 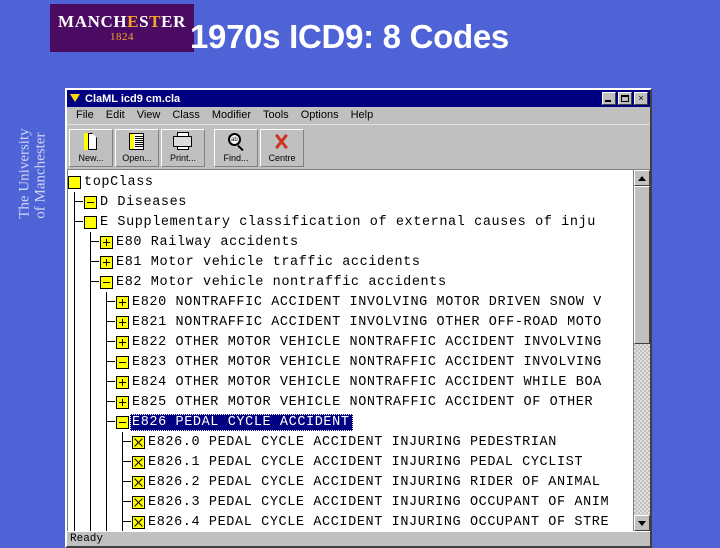 I want to click on minimize-button, so click(x=609, y=98).